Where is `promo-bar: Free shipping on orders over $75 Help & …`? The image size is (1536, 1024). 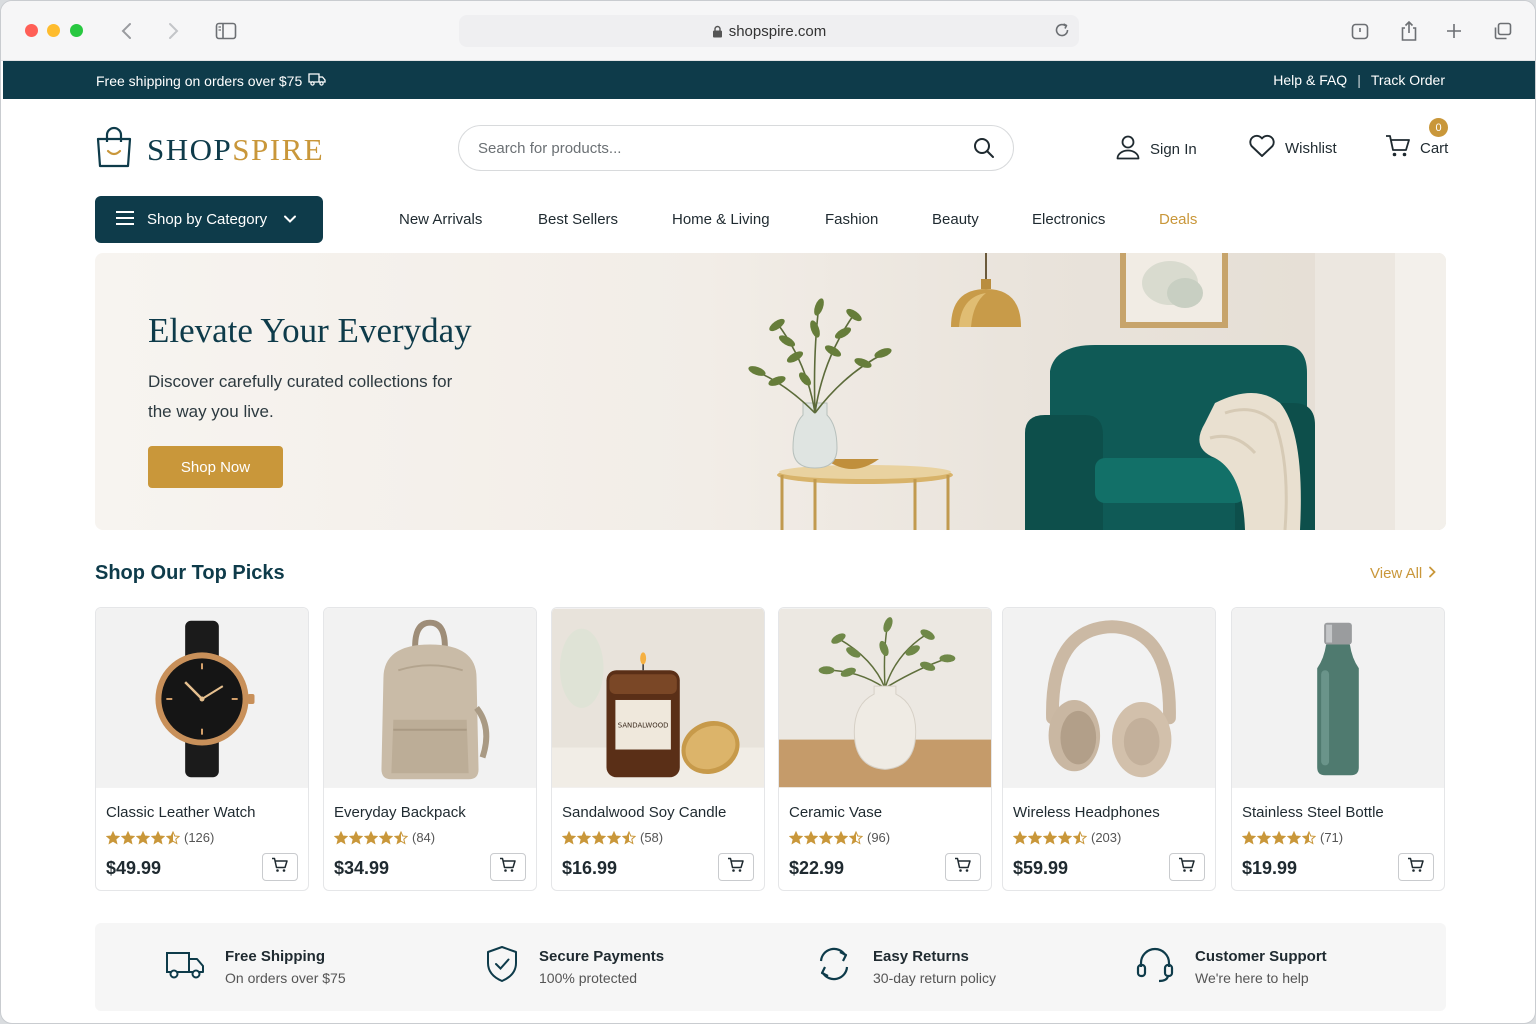 promo-bar: Free shipping on orders over $75 Help & … is located at coordinates (769, 80).